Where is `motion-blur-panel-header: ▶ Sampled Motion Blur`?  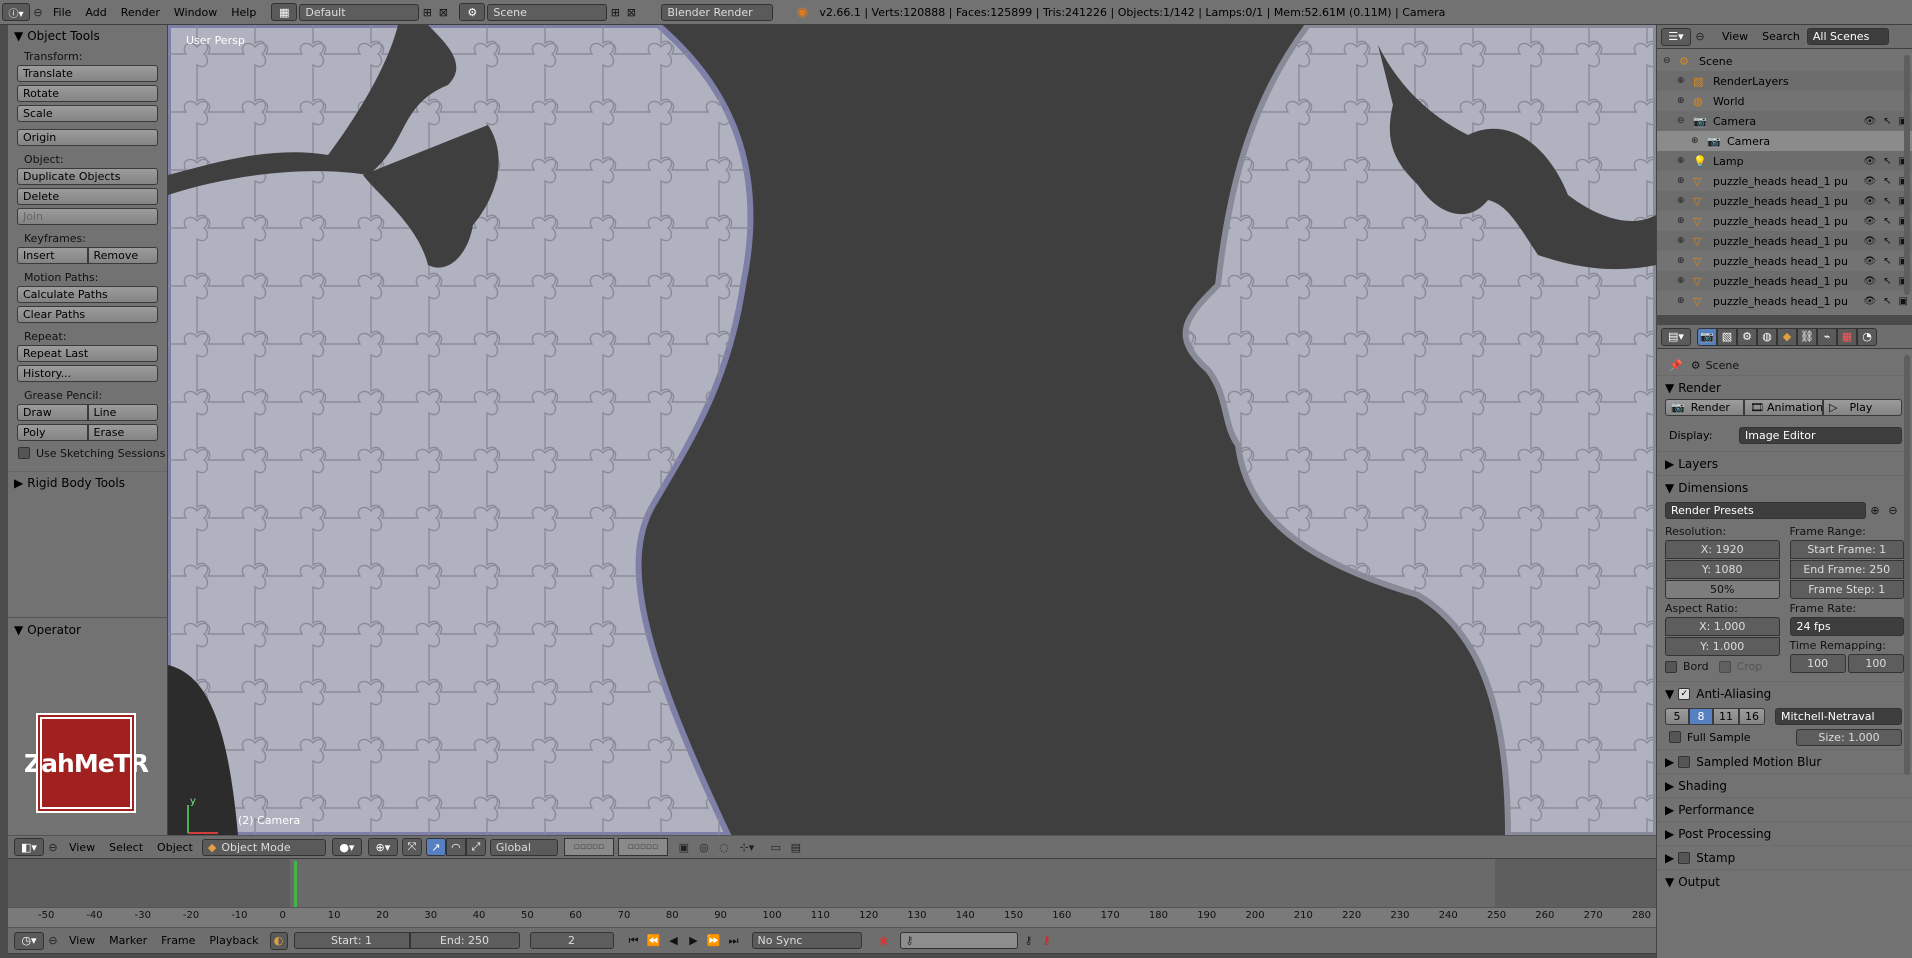 motion-blur-panel-header: ▶ Sampled Motion Blur is located at coordinates (1784, 761).